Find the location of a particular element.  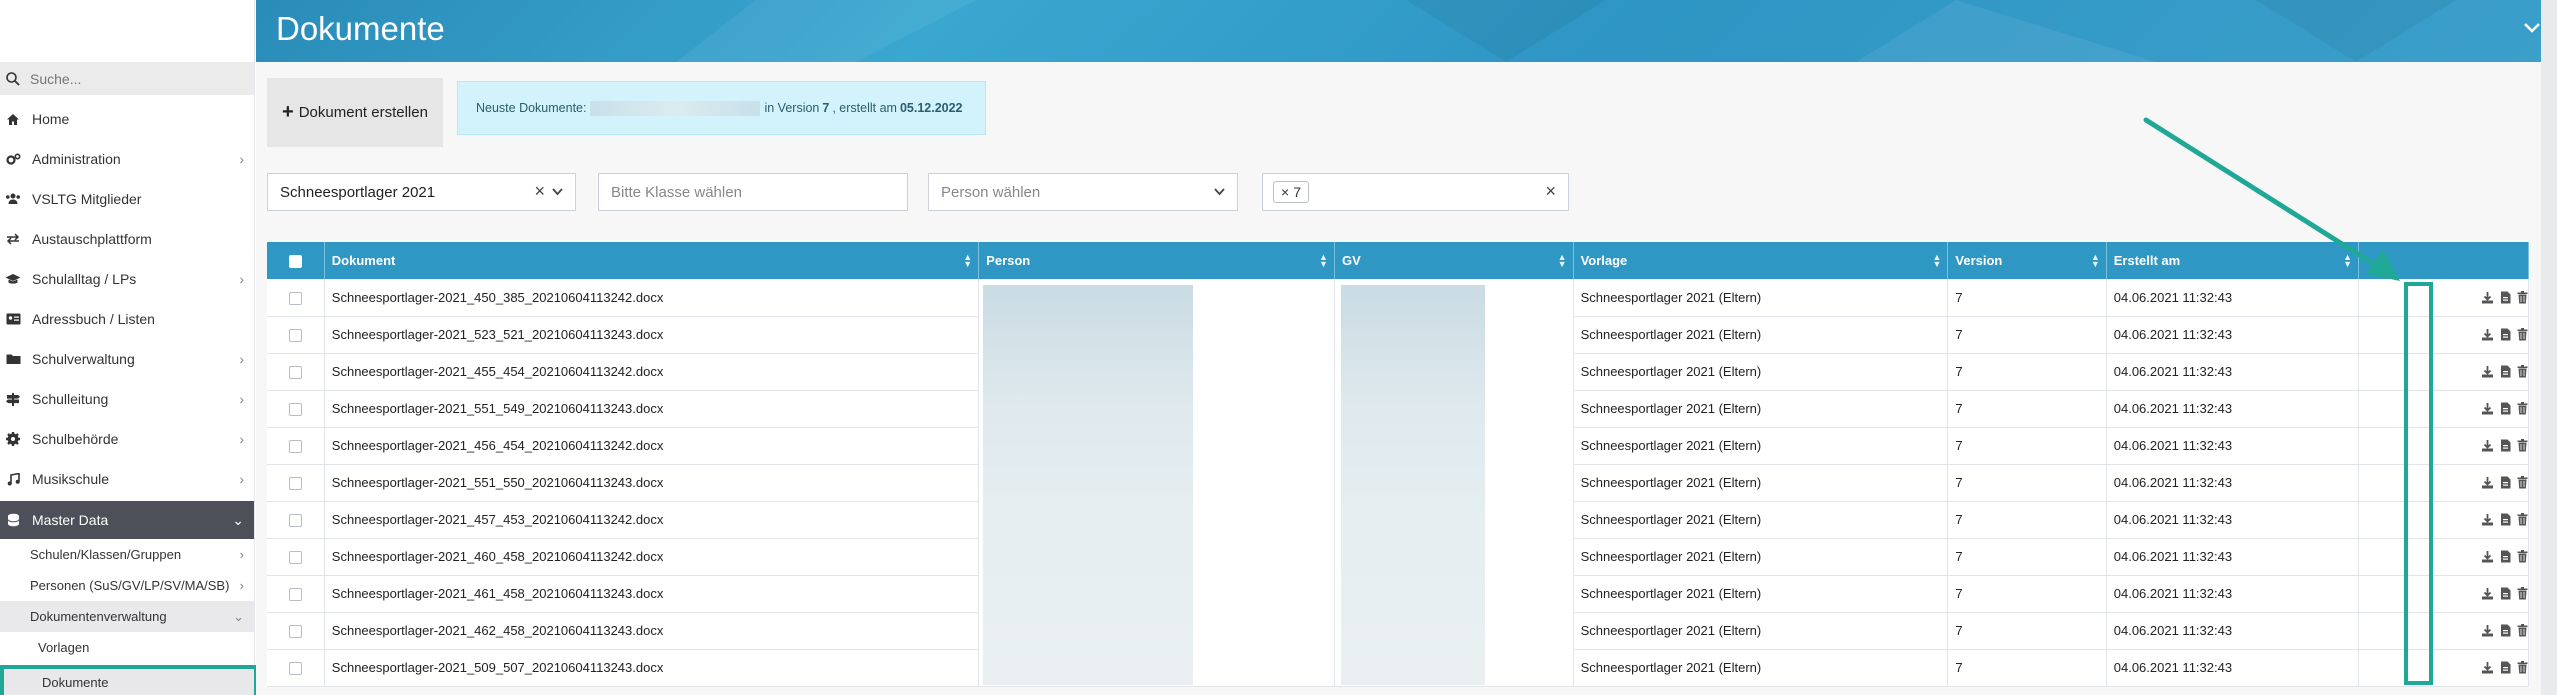

column-header-gv: GV ▲ ▼ is located at coordinates (1454, 260).